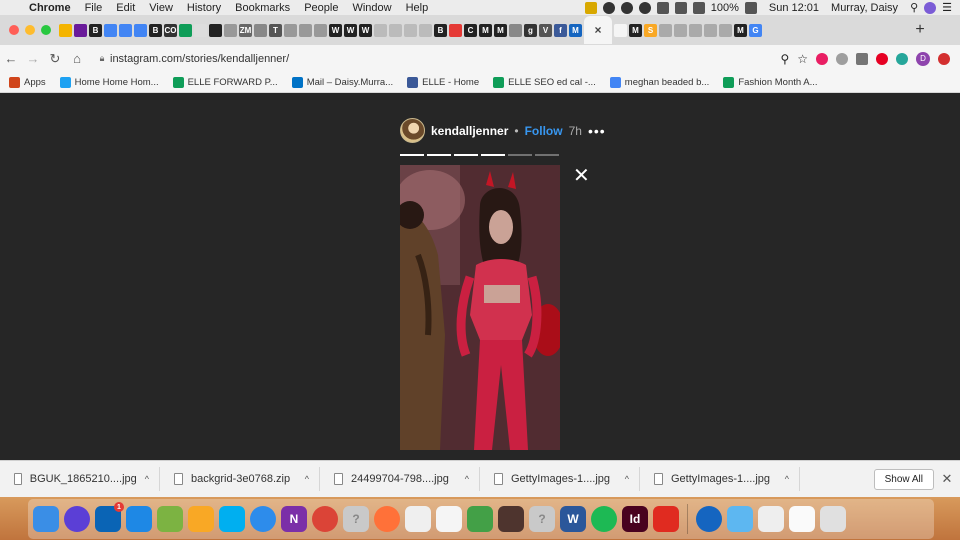  I want to click on url-text: instagram.com/stories/kendalljenner/, so click(199, 59).